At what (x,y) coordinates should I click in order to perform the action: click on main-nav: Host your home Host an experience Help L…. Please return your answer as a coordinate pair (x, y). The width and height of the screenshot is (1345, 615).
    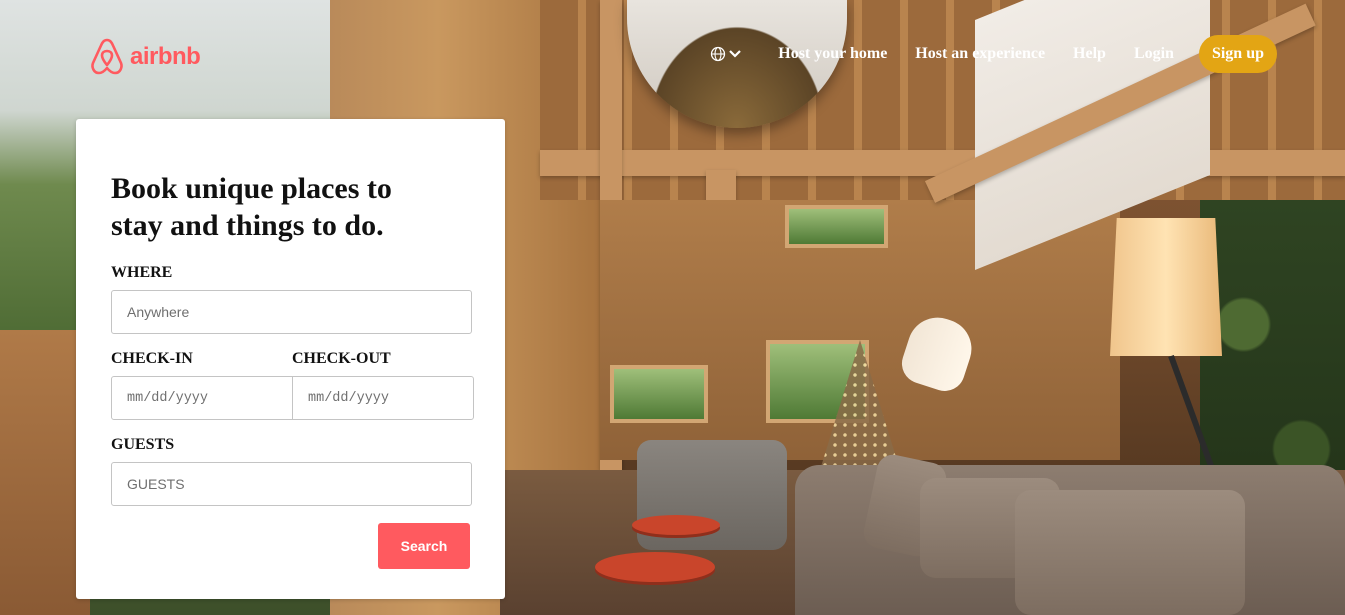
    Looking at the image, I should click on (993, 54).